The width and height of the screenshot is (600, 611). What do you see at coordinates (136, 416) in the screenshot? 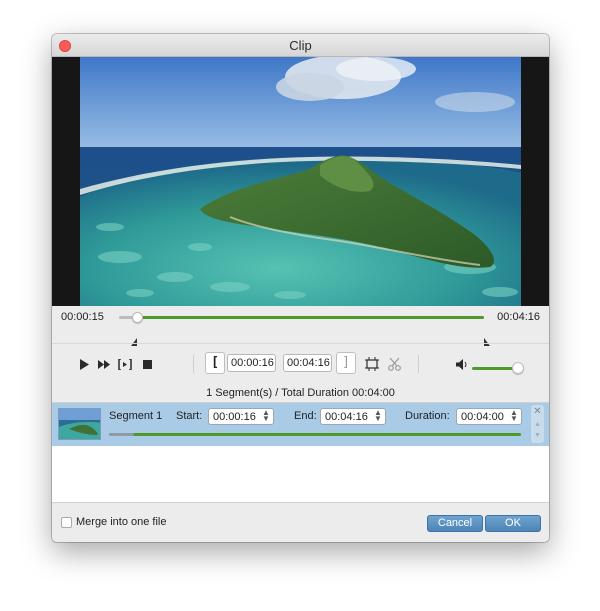
I see `segment-name: Segment 1` at bounding box center [136, 416].